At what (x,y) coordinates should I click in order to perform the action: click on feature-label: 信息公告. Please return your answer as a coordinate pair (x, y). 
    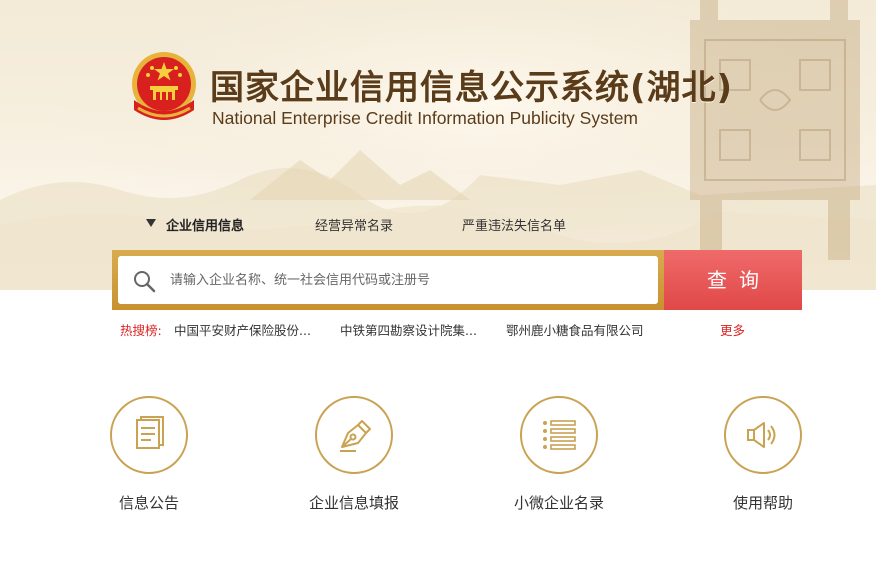
    Looking at the image, I should click on (148, 503).